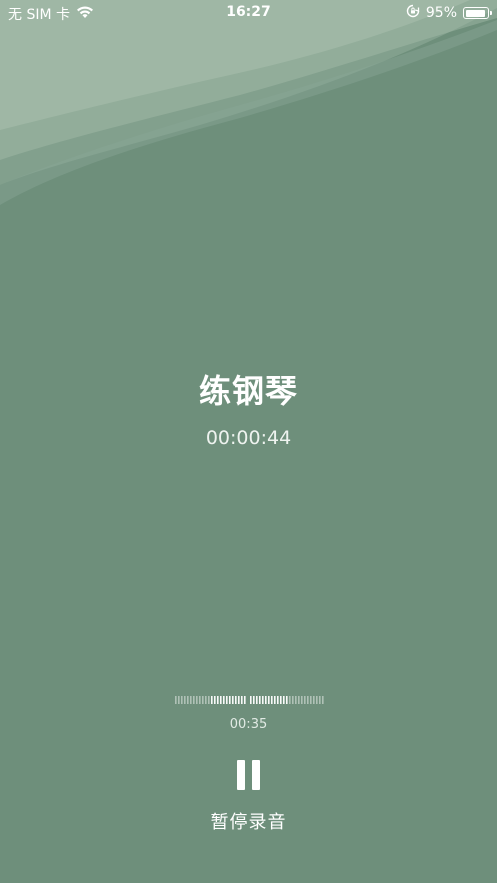  Describe the element at coordinates (241, 775) in the screenshot. I see `pause-icon-bar-left` at that location.